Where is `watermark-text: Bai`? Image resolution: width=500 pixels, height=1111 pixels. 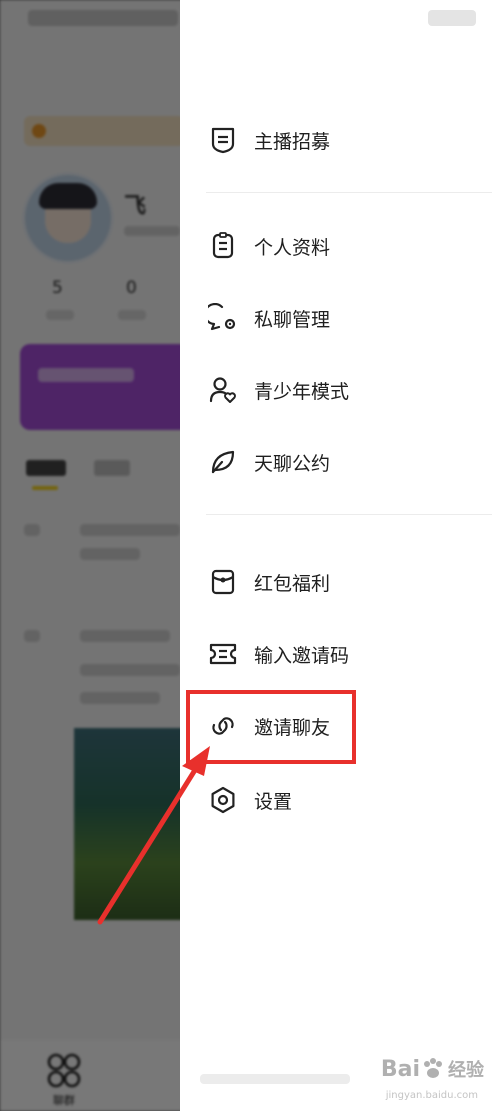
watermark-text: Bai is located at coordinates (400, 1069).